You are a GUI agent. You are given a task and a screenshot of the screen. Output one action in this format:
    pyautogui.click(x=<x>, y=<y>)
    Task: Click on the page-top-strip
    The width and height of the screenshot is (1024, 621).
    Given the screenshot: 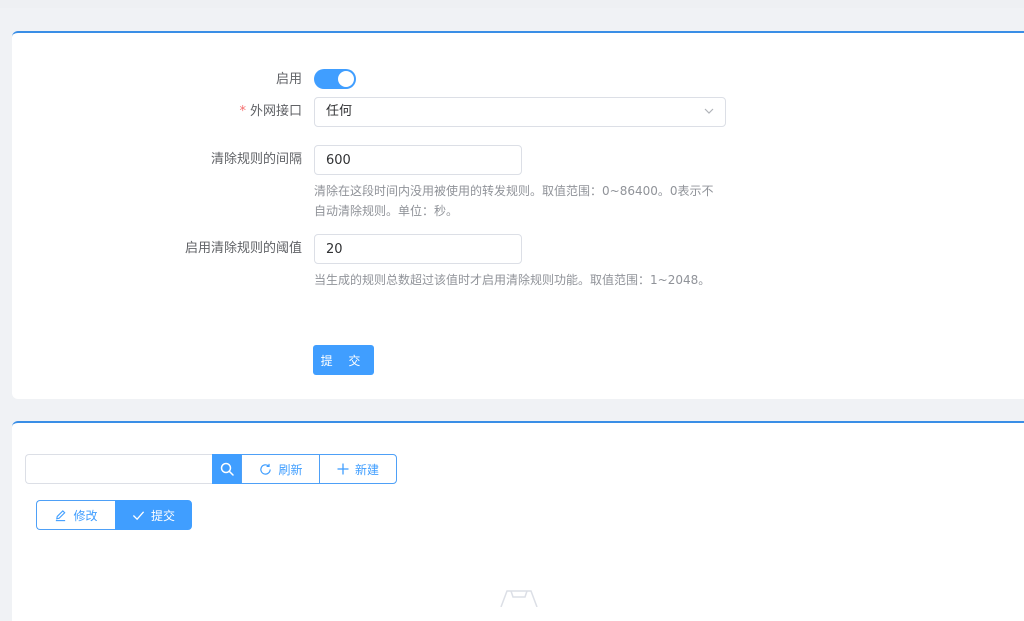 What is the action you would take?
    pyautogui.click(x=512, y=4)
    